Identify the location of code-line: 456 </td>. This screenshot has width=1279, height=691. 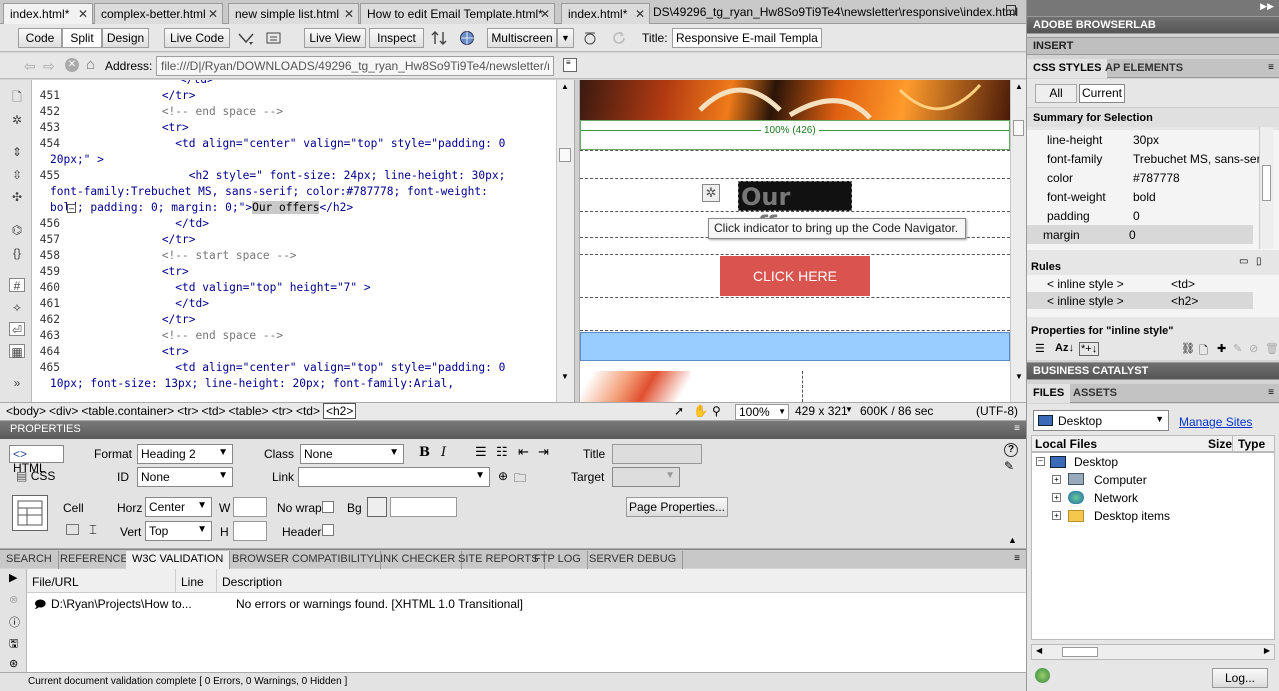
(294, 224).